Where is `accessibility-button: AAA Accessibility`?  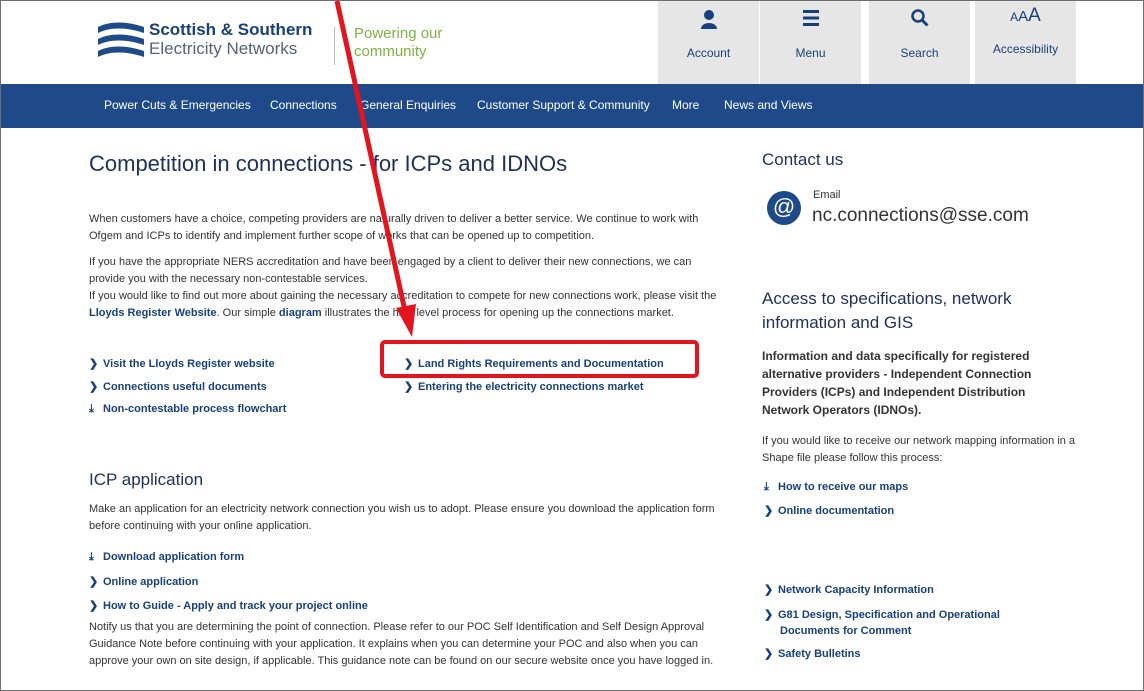
accessibility-button: AAA Accessibility is located at coordinates (1025, 42).